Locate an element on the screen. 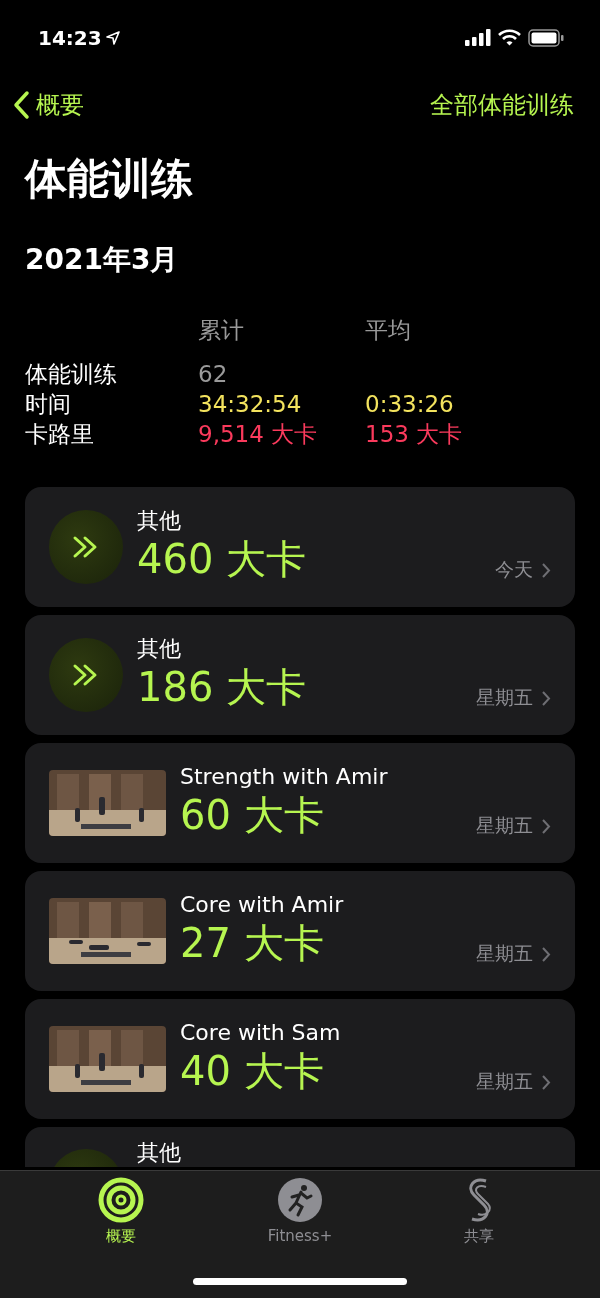 This screenshot has height=1298, width=600. stat-value: 0:33:26 is located at coordinates (410, 404).